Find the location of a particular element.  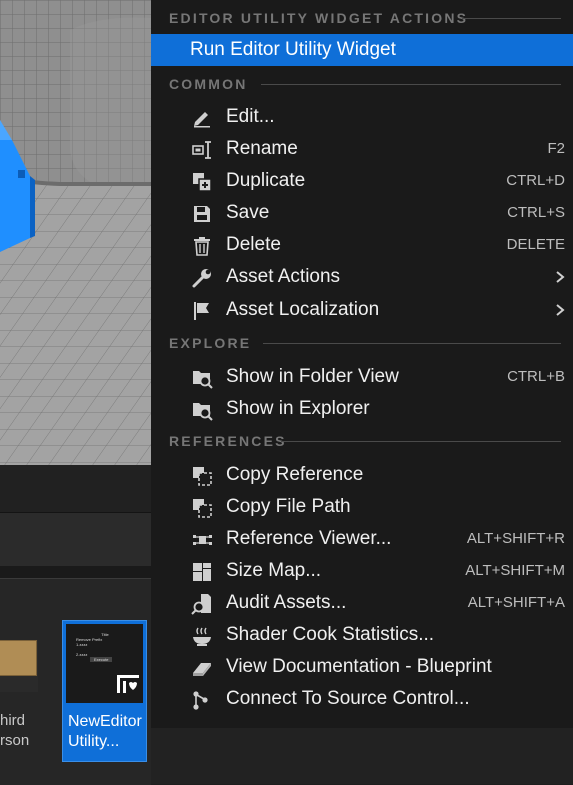

asset-label-line2: rson is located at coordinates (15, 740).